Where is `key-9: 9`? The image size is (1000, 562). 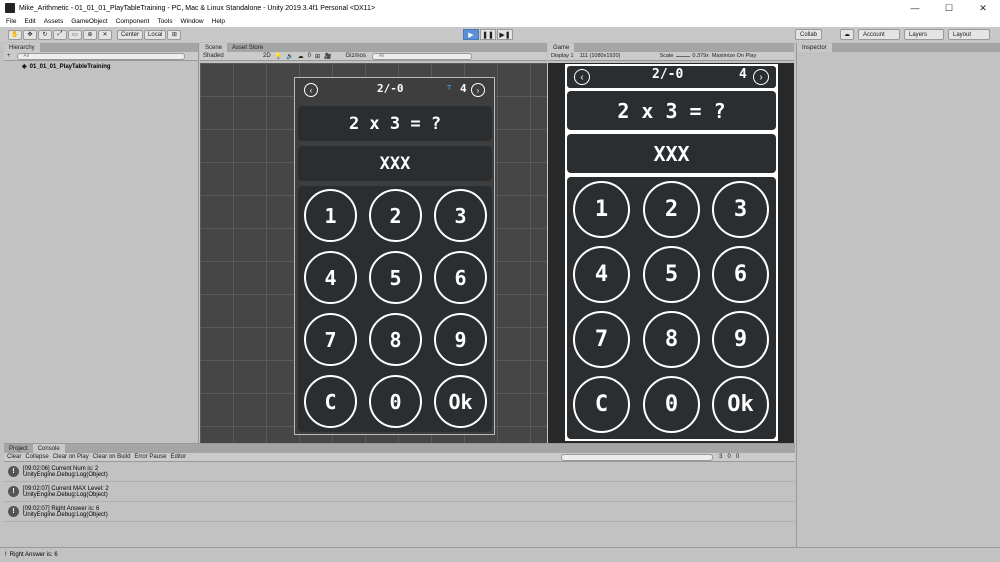 key-9: 9 is located at coordinates (740, 339).